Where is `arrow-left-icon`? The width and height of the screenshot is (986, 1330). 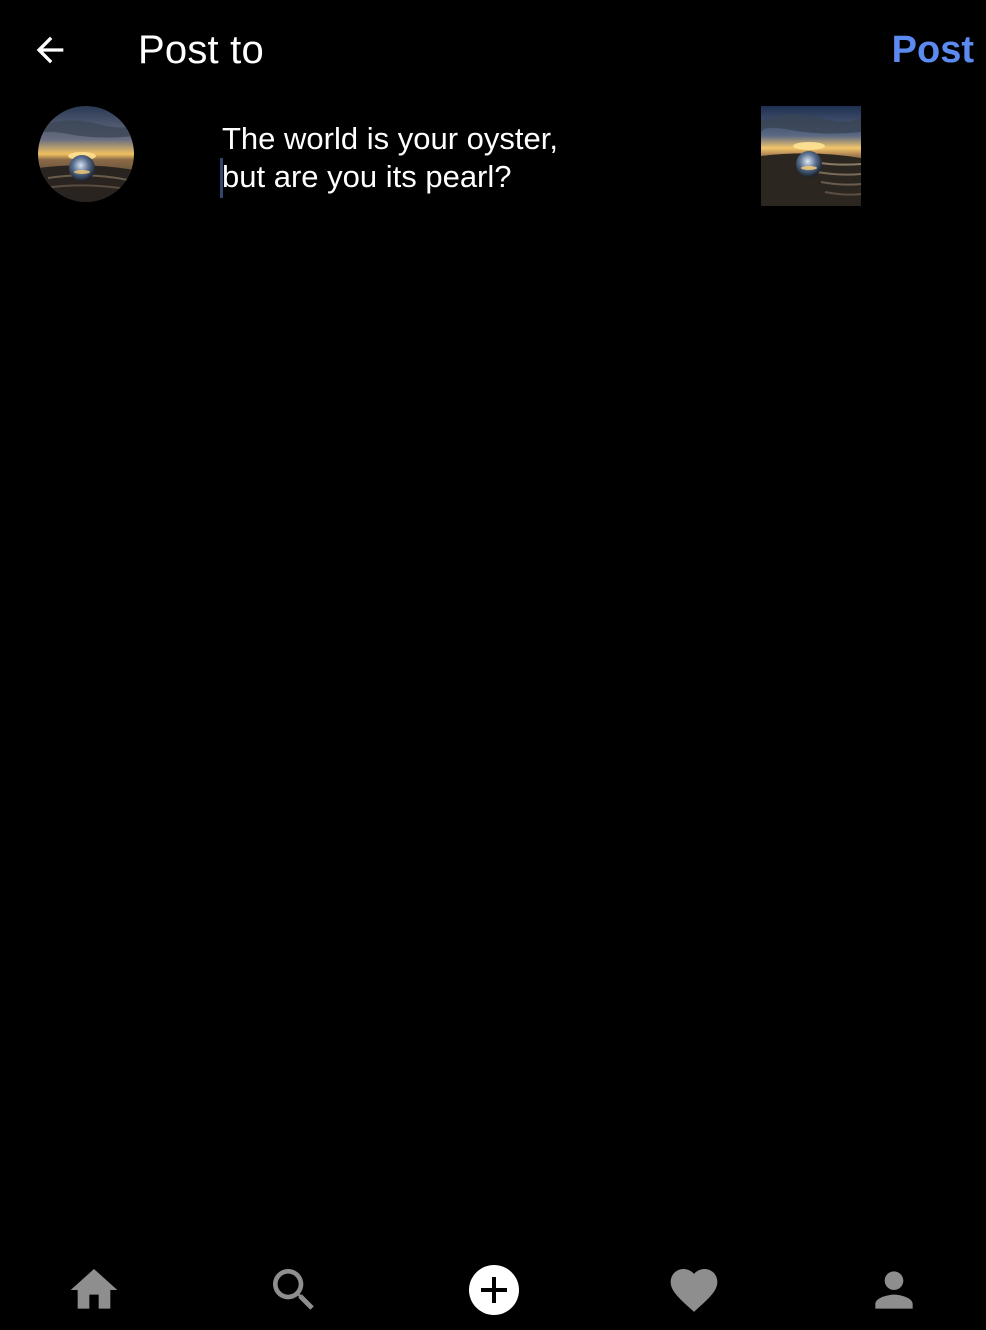 arrow-left-icon is located at coordinates (50, 50).